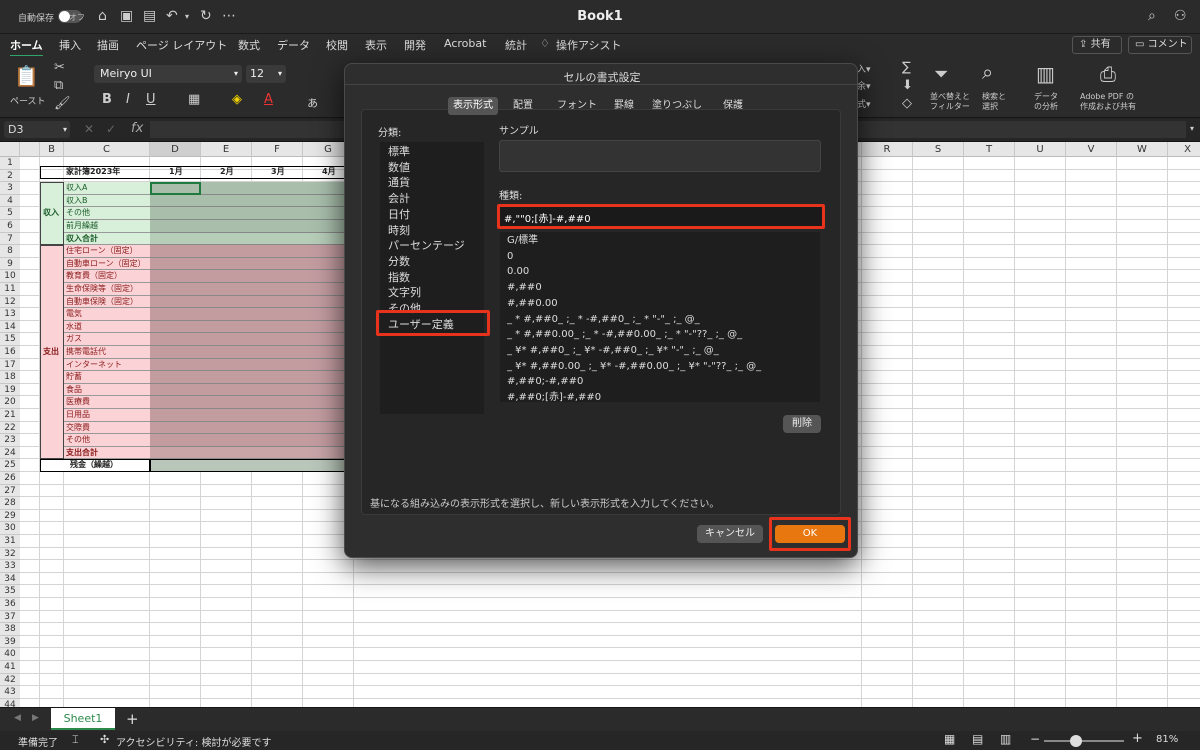  What do you see at coordinates (10, 327) in the screenshot?
I see `row-header: 14` at bounding box center [10, 327].